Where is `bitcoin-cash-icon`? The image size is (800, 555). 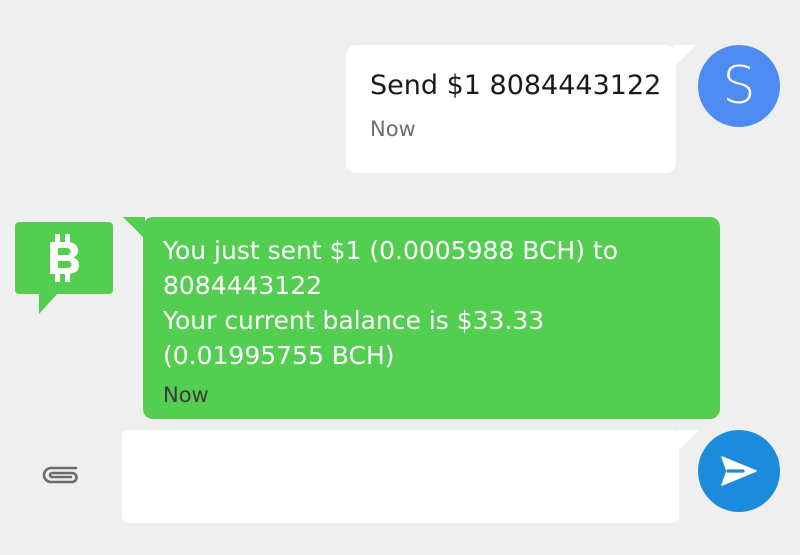 bitcoin-cash-icon is located at coordinates (64, 268).